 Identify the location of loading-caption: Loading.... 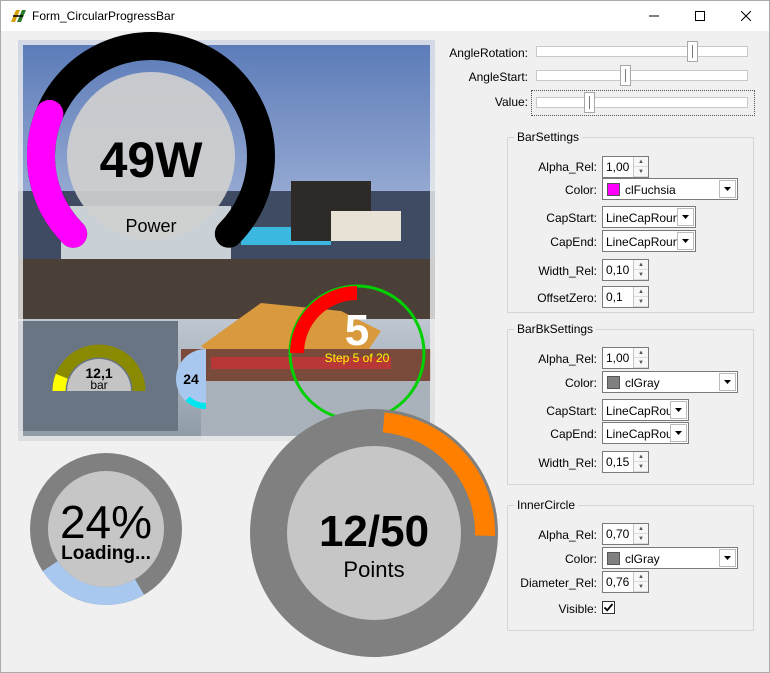
(106, 553).